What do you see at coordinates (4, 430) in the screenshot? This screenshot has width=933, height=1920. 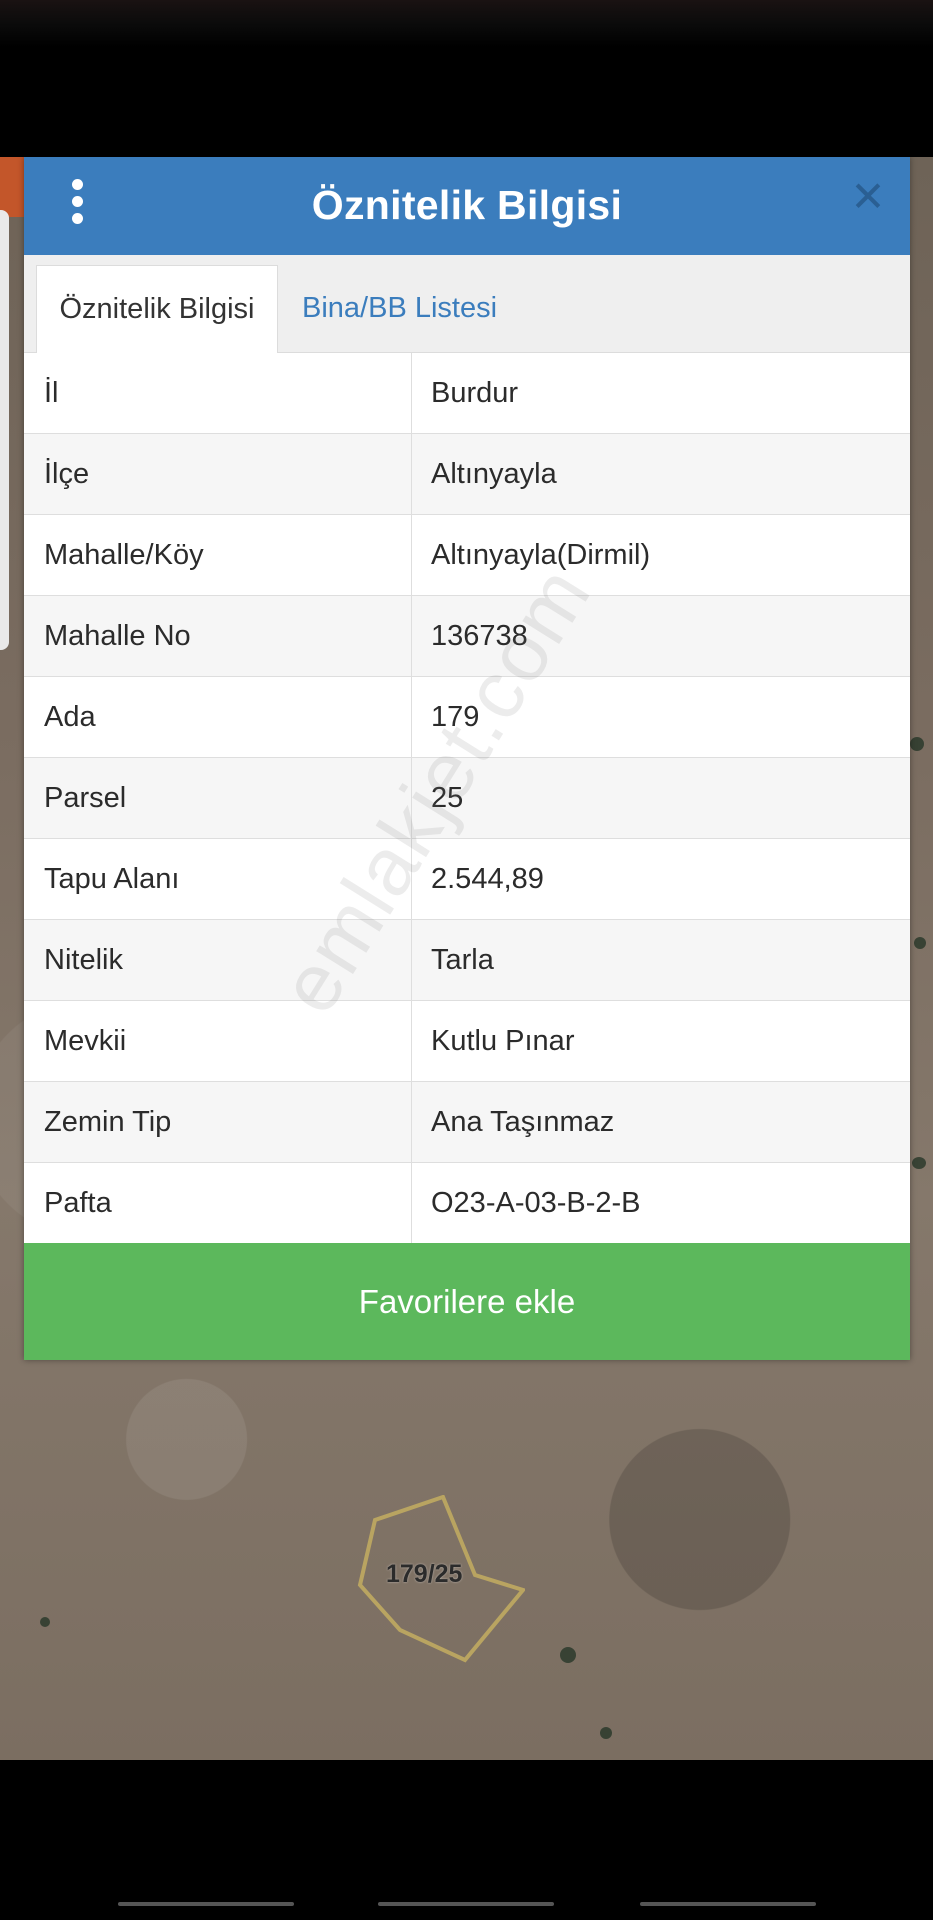 I see `side-drawer-handle` at bounding box center [4, 430].